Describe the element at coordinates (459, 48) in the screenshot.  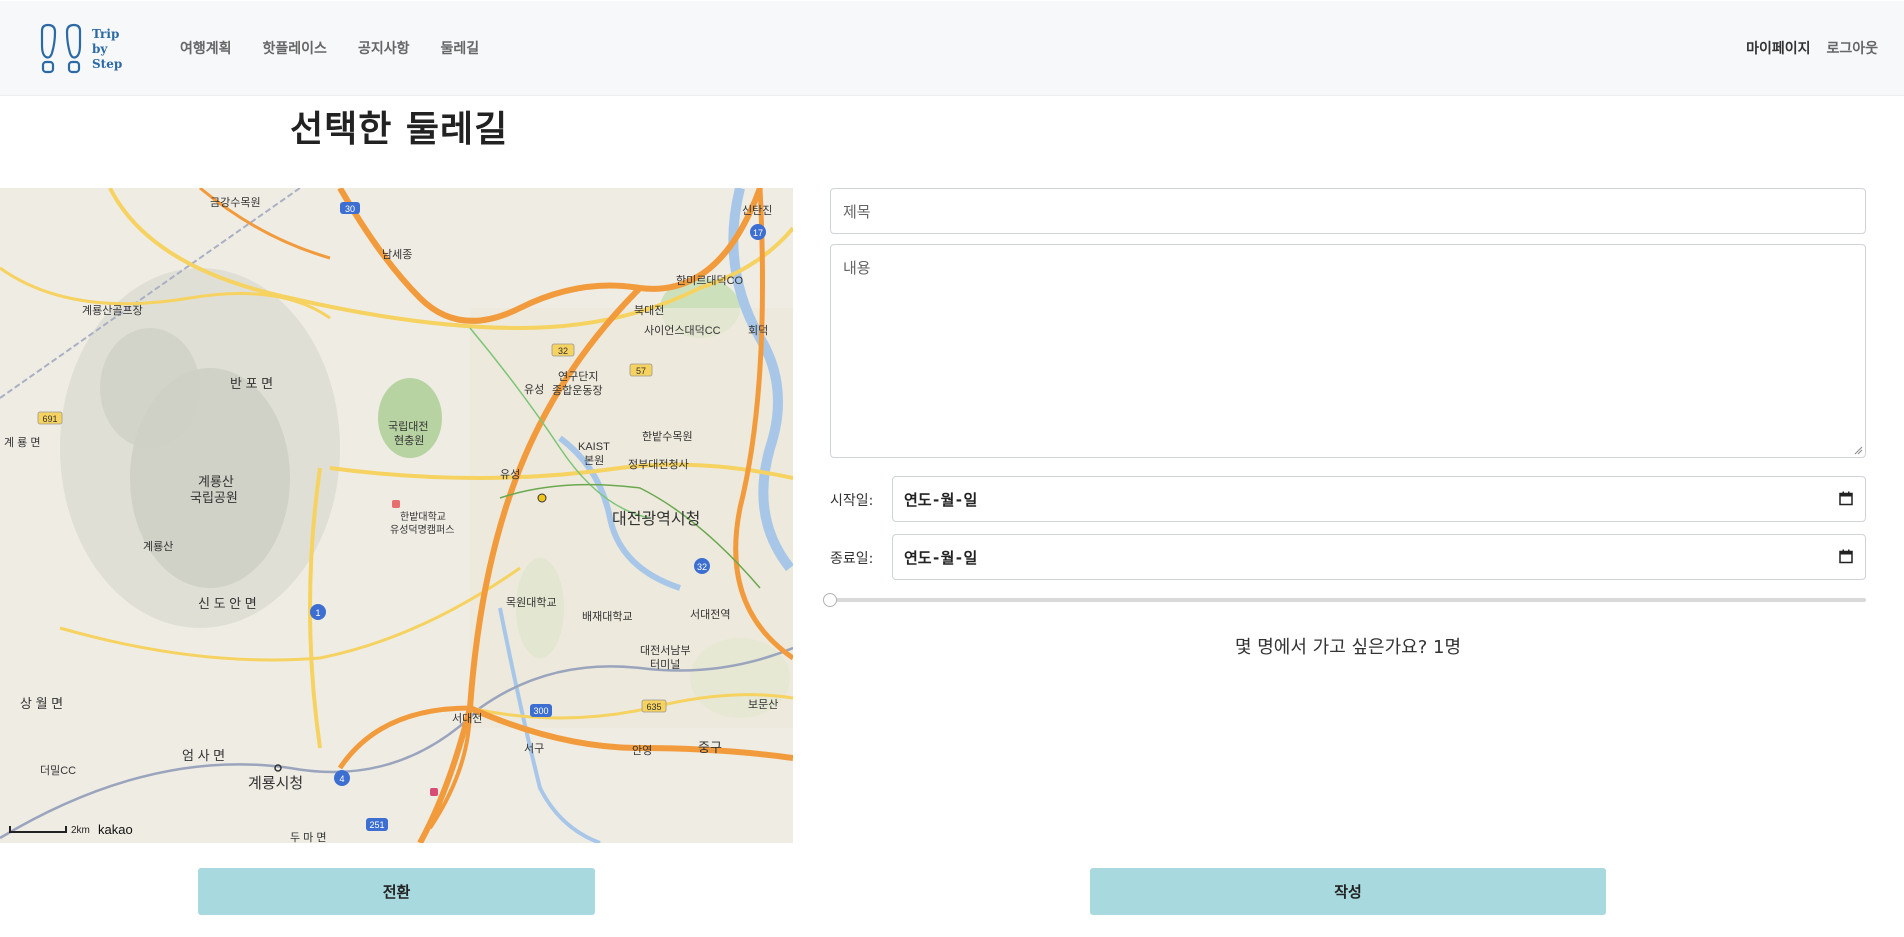
I see `nav-item-trail: 둘레길` at that location.